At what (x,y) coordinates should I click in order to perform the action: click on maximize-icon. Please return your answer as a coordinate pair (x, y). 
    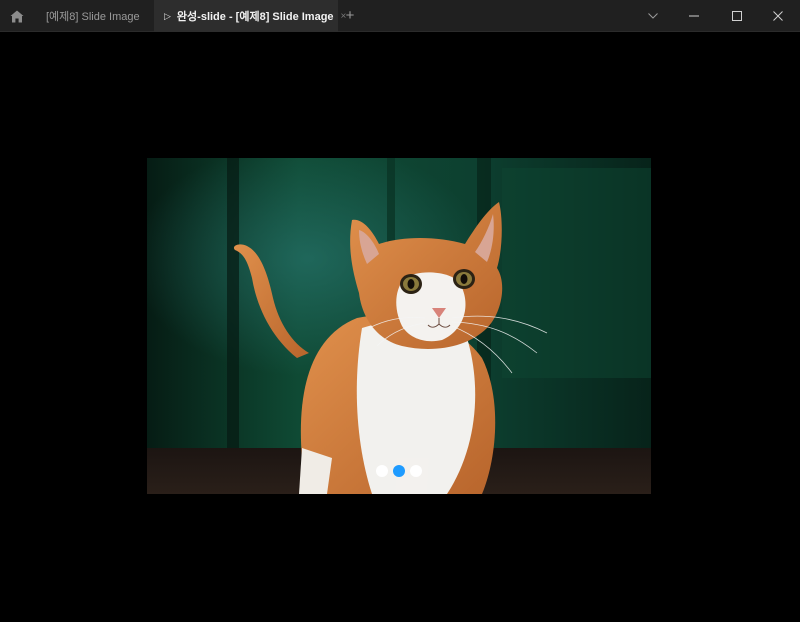
    Looking at the image, I should click on (737, 16).